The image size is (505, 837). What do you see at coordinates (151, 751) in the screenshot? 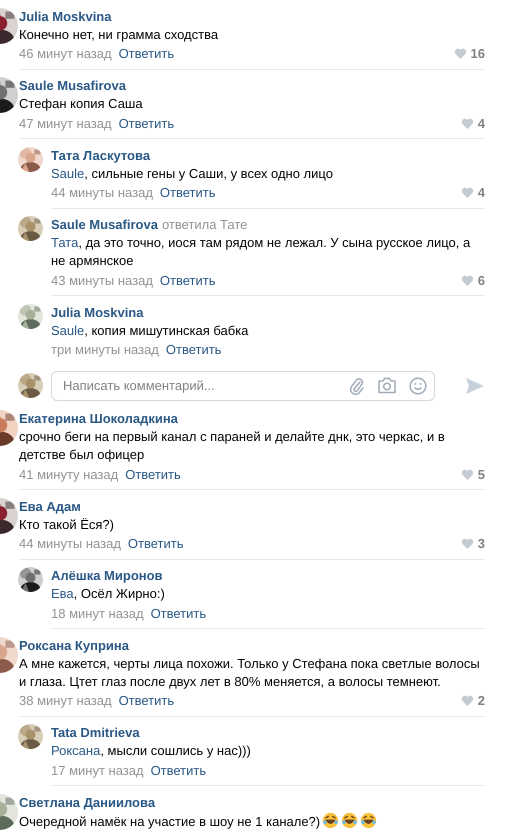
I see `comment-text: Роксана, мысли сошлись у нас)))` at bounding box center [151, 751].